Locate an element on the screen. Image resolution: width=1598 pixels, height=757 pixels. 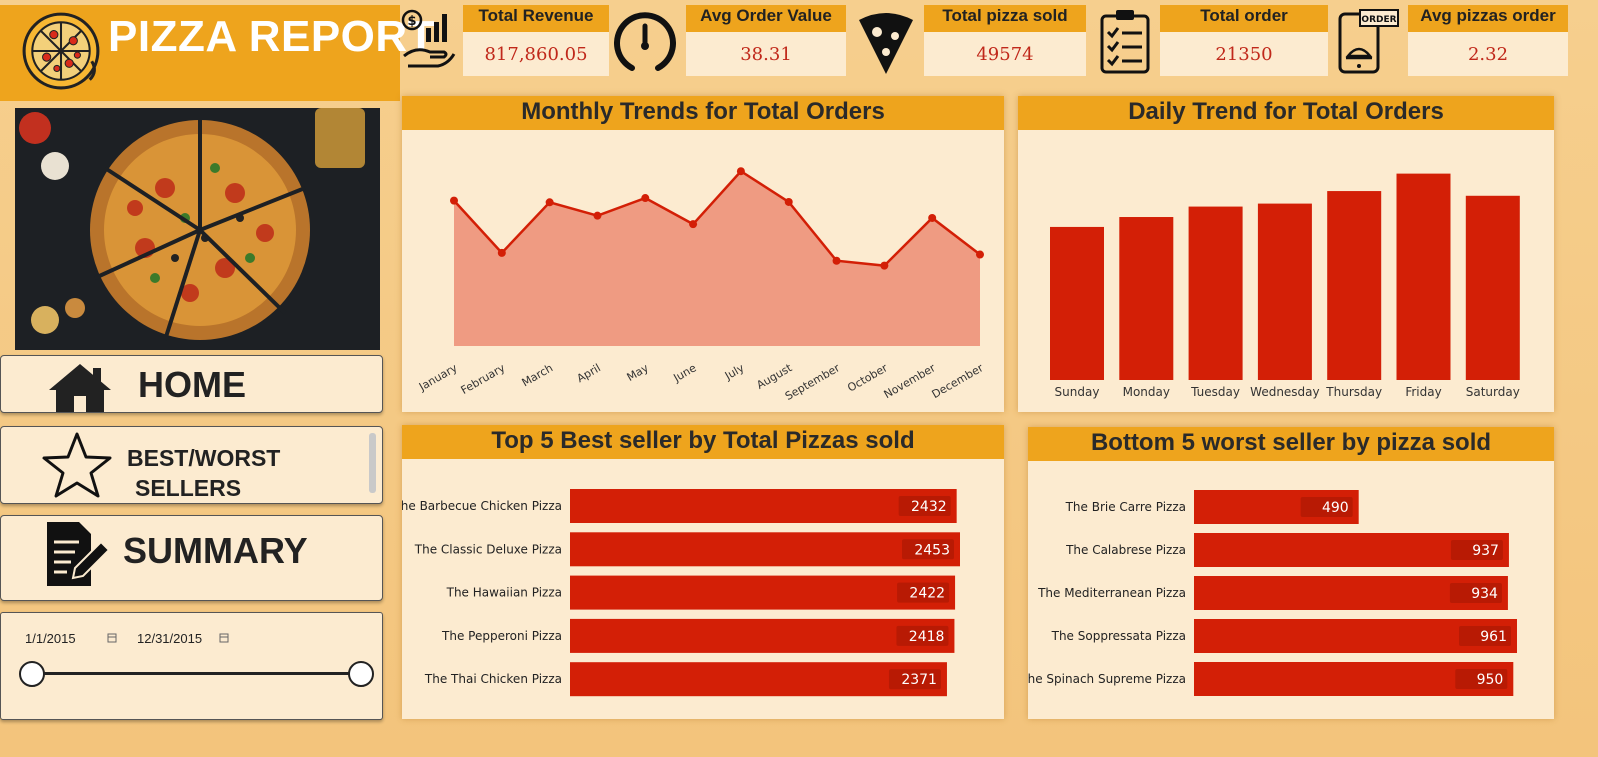
kpi-card-avg-pizzas-order: Avg pizzas order 2.32 is located at coordinates (1488, 40).